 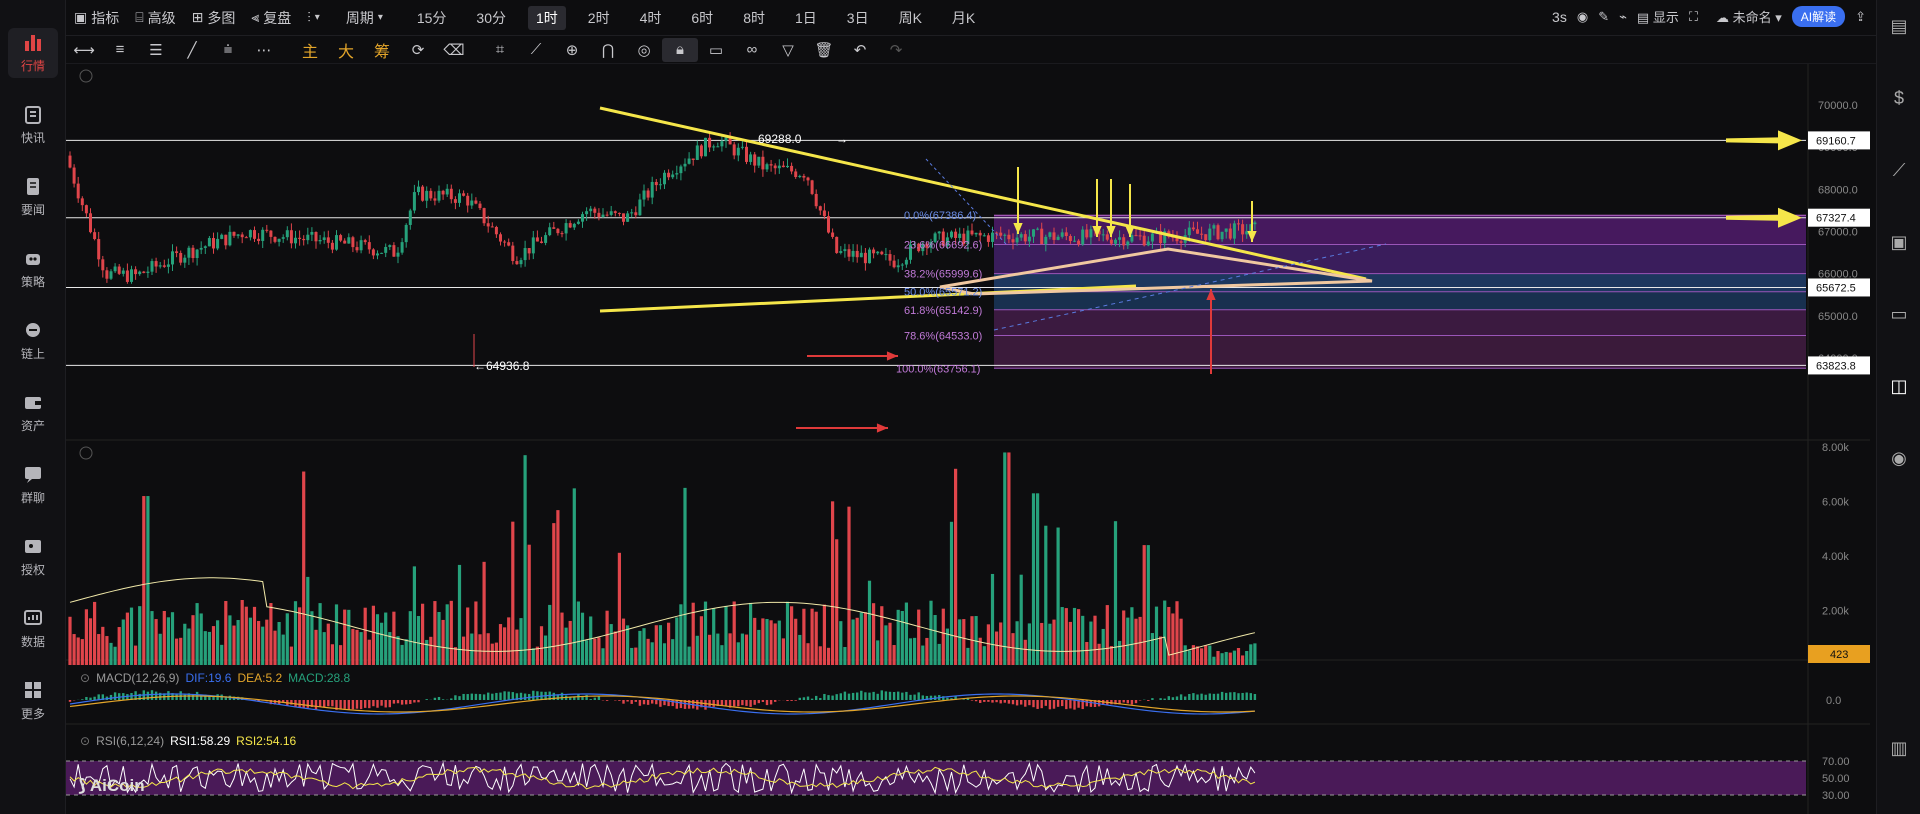 I want to click on replay-button: ⫷ 复盘, so click(x=271, y=18).